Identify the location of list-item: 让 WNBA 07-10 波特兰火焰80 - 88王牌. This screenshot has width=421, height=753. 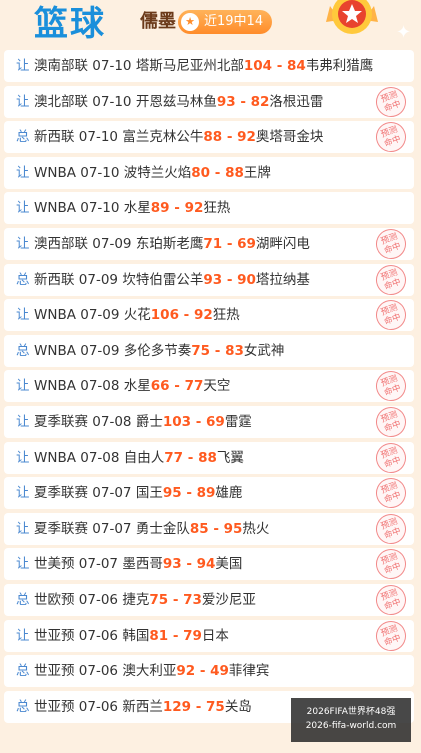
(209, 172).